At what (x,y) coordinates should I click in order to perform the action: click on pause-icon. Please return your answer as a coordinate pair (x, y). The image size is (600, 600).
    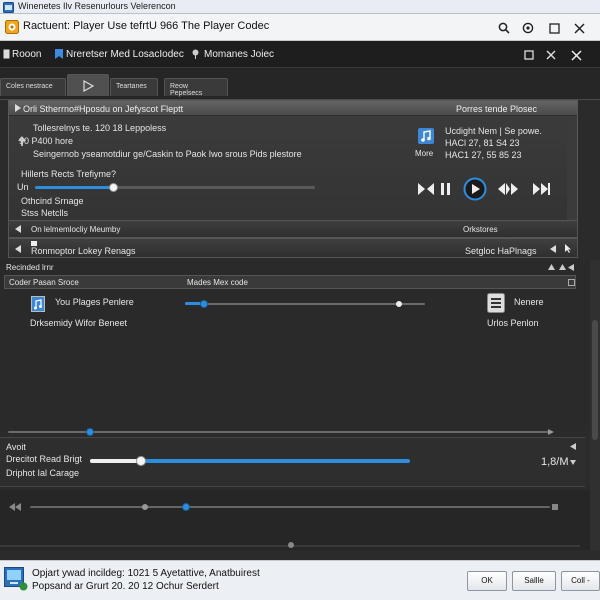
    Looking at the image, I should click on (446, 189).